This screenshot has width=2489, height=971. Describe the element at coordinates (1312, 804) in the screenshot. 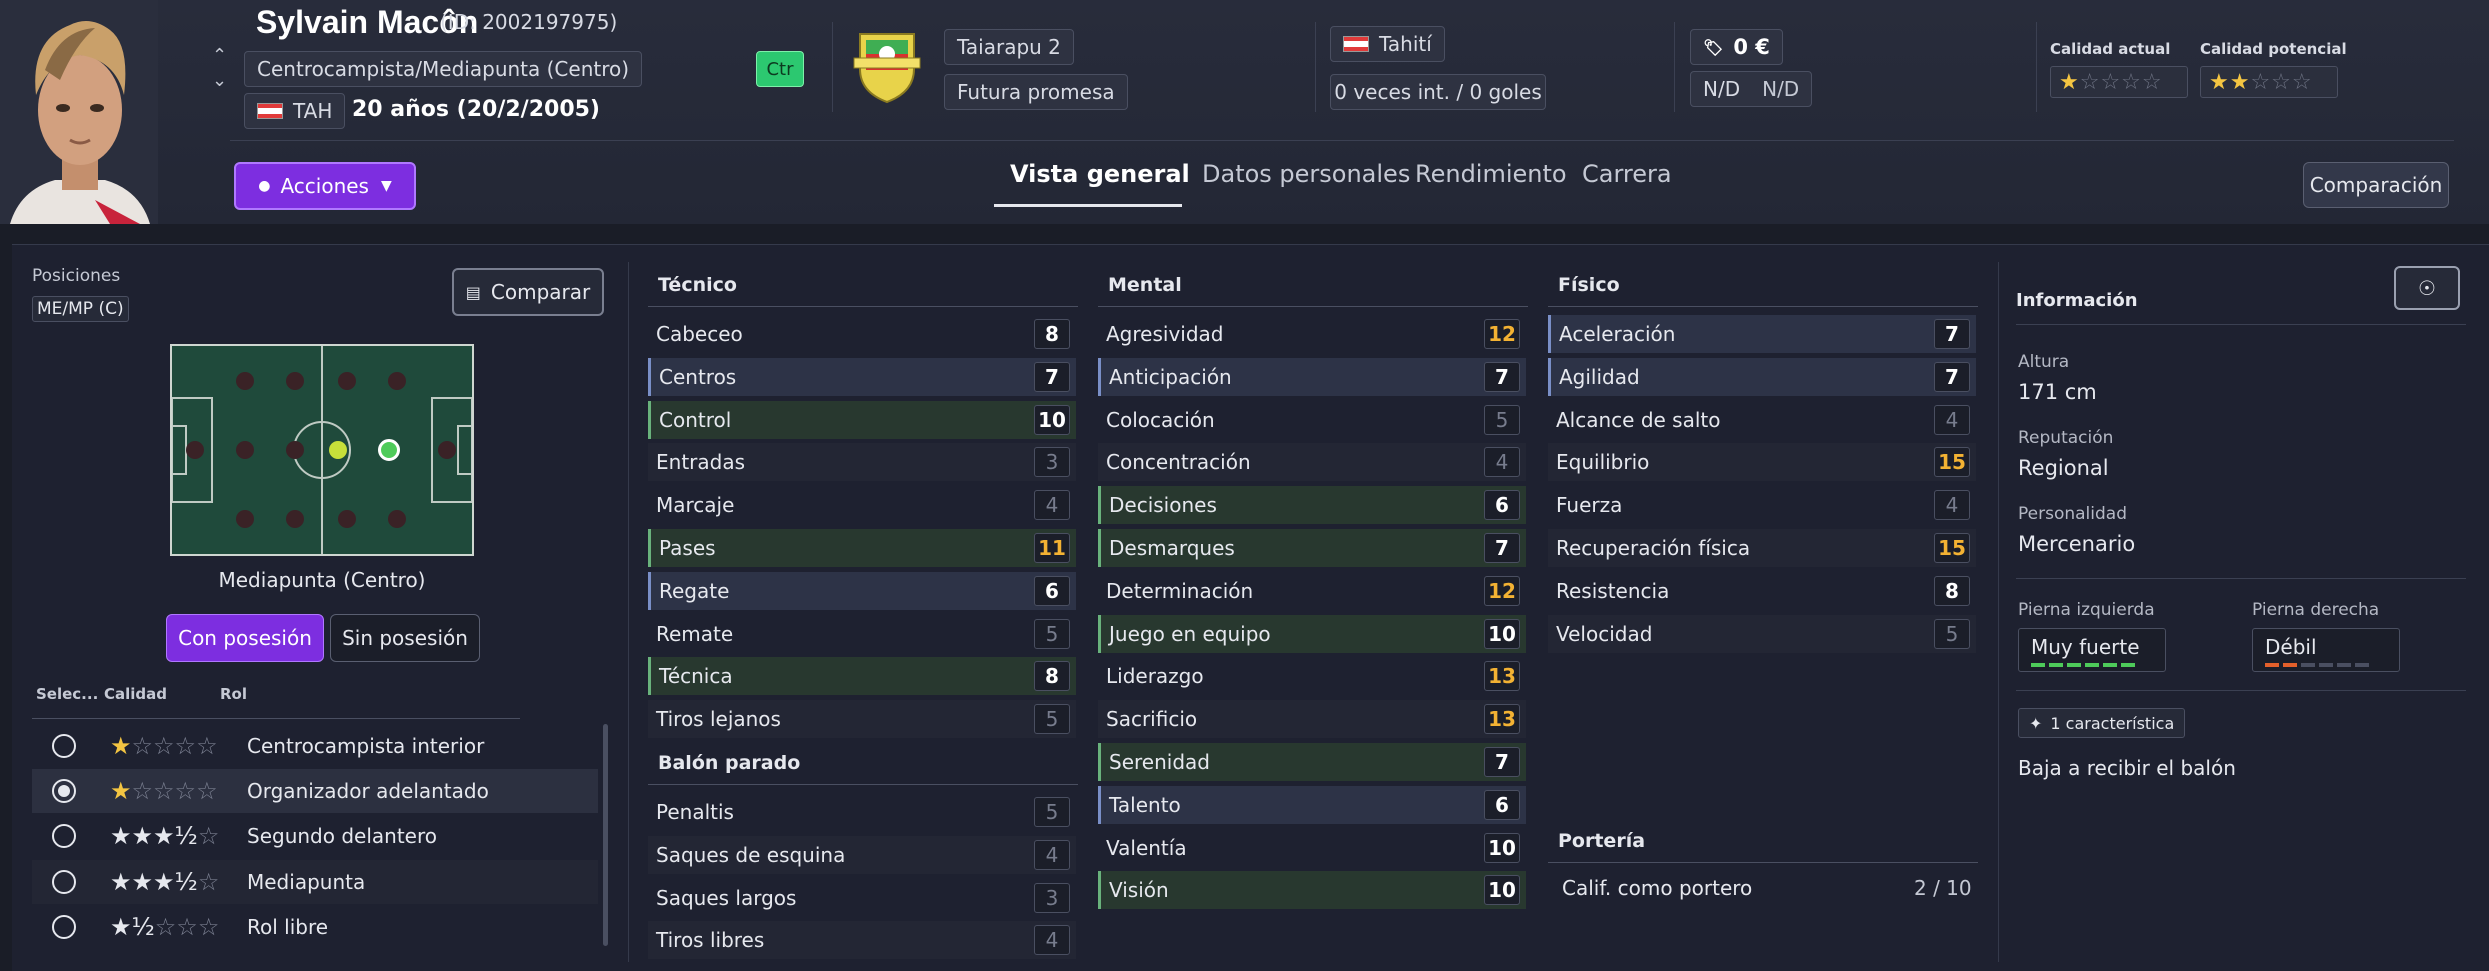

I see `attribute-row: Talento 6` at that location.